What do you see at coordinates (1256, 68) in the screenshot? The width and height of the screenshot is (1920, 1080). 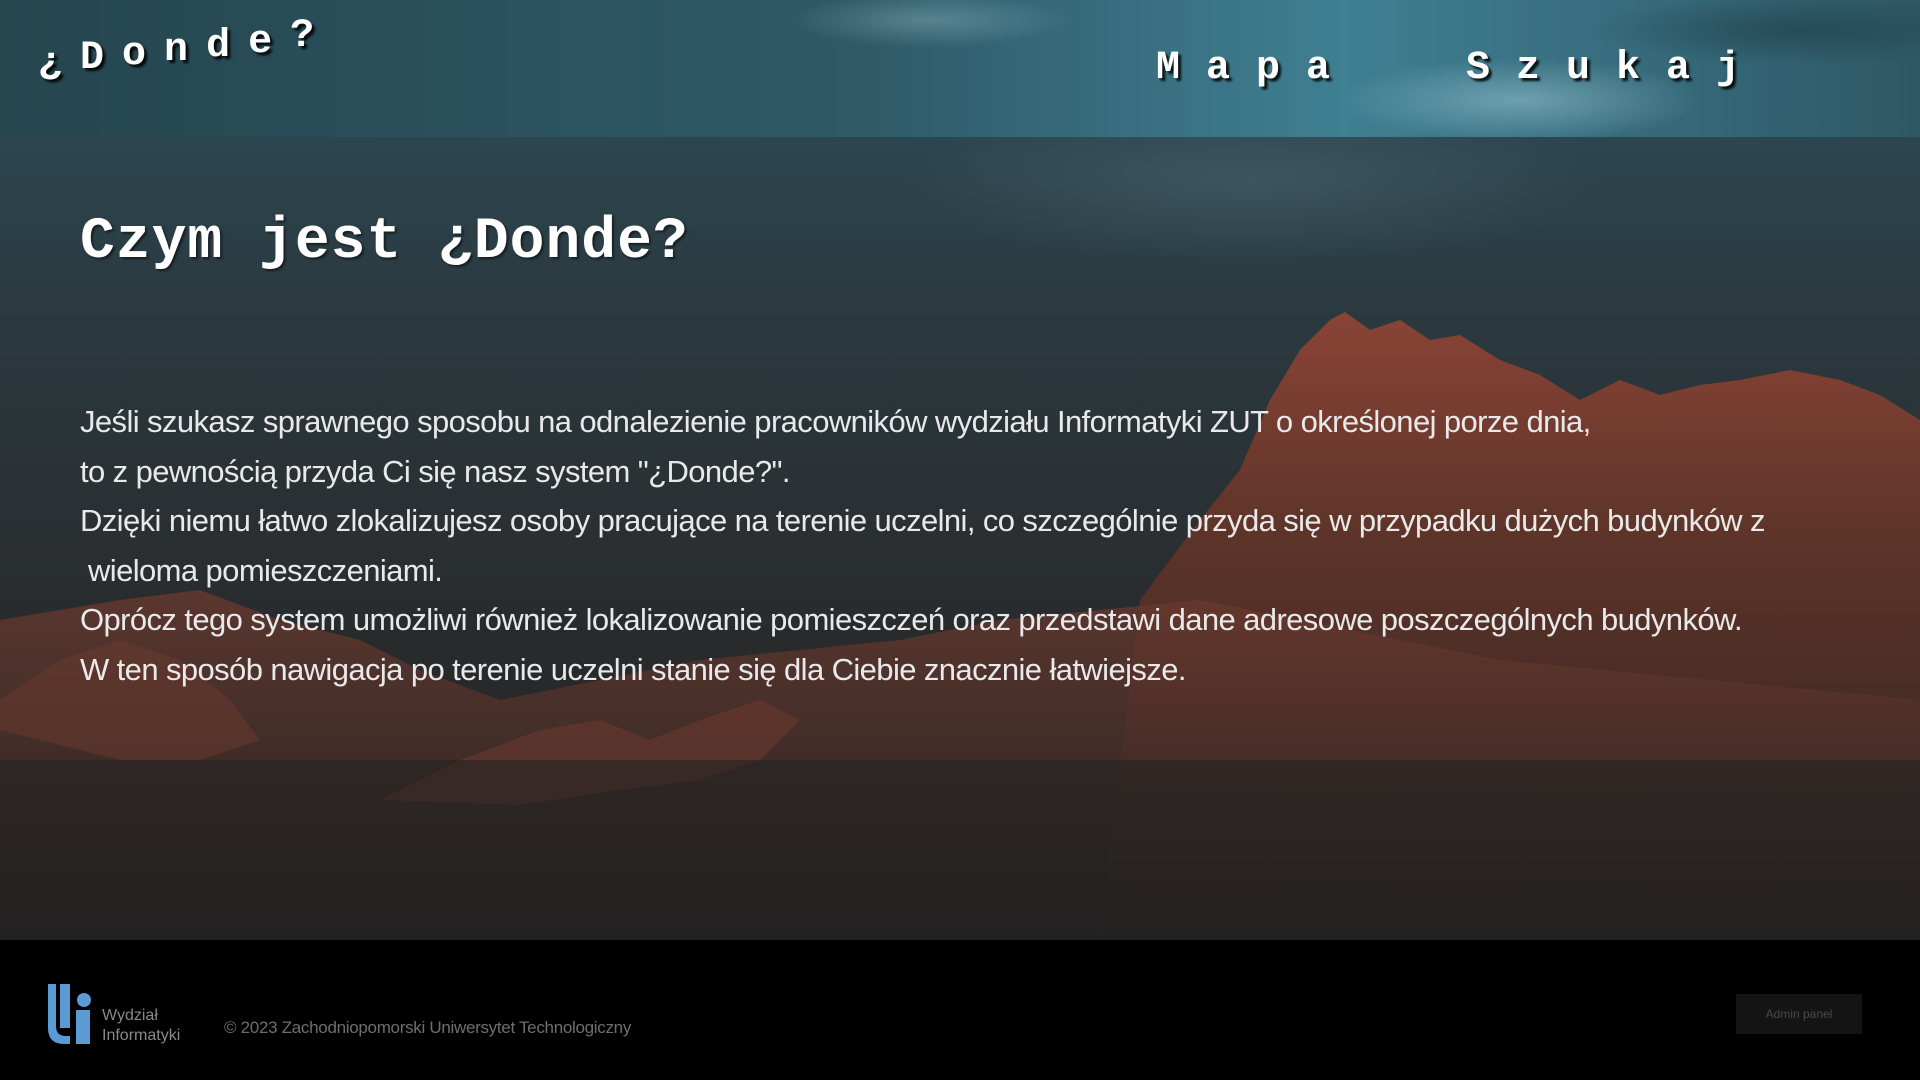 I see `nav-link-map: Mapa` at bounding box center [1256, 68].